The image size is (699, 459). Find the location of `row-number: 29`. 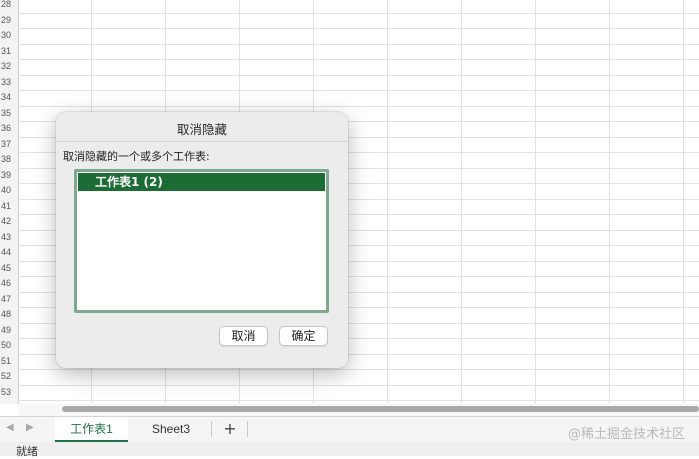

row-number: 29 is located at coordinates (9, 21).